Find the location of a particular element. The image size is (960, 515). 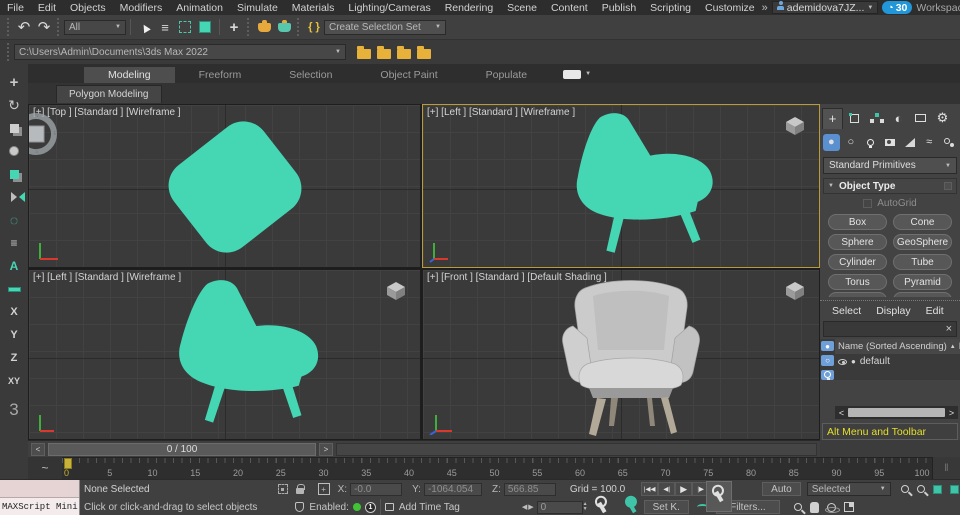

viewcube-top-view: N W E S is located at coordinates (43, 134).